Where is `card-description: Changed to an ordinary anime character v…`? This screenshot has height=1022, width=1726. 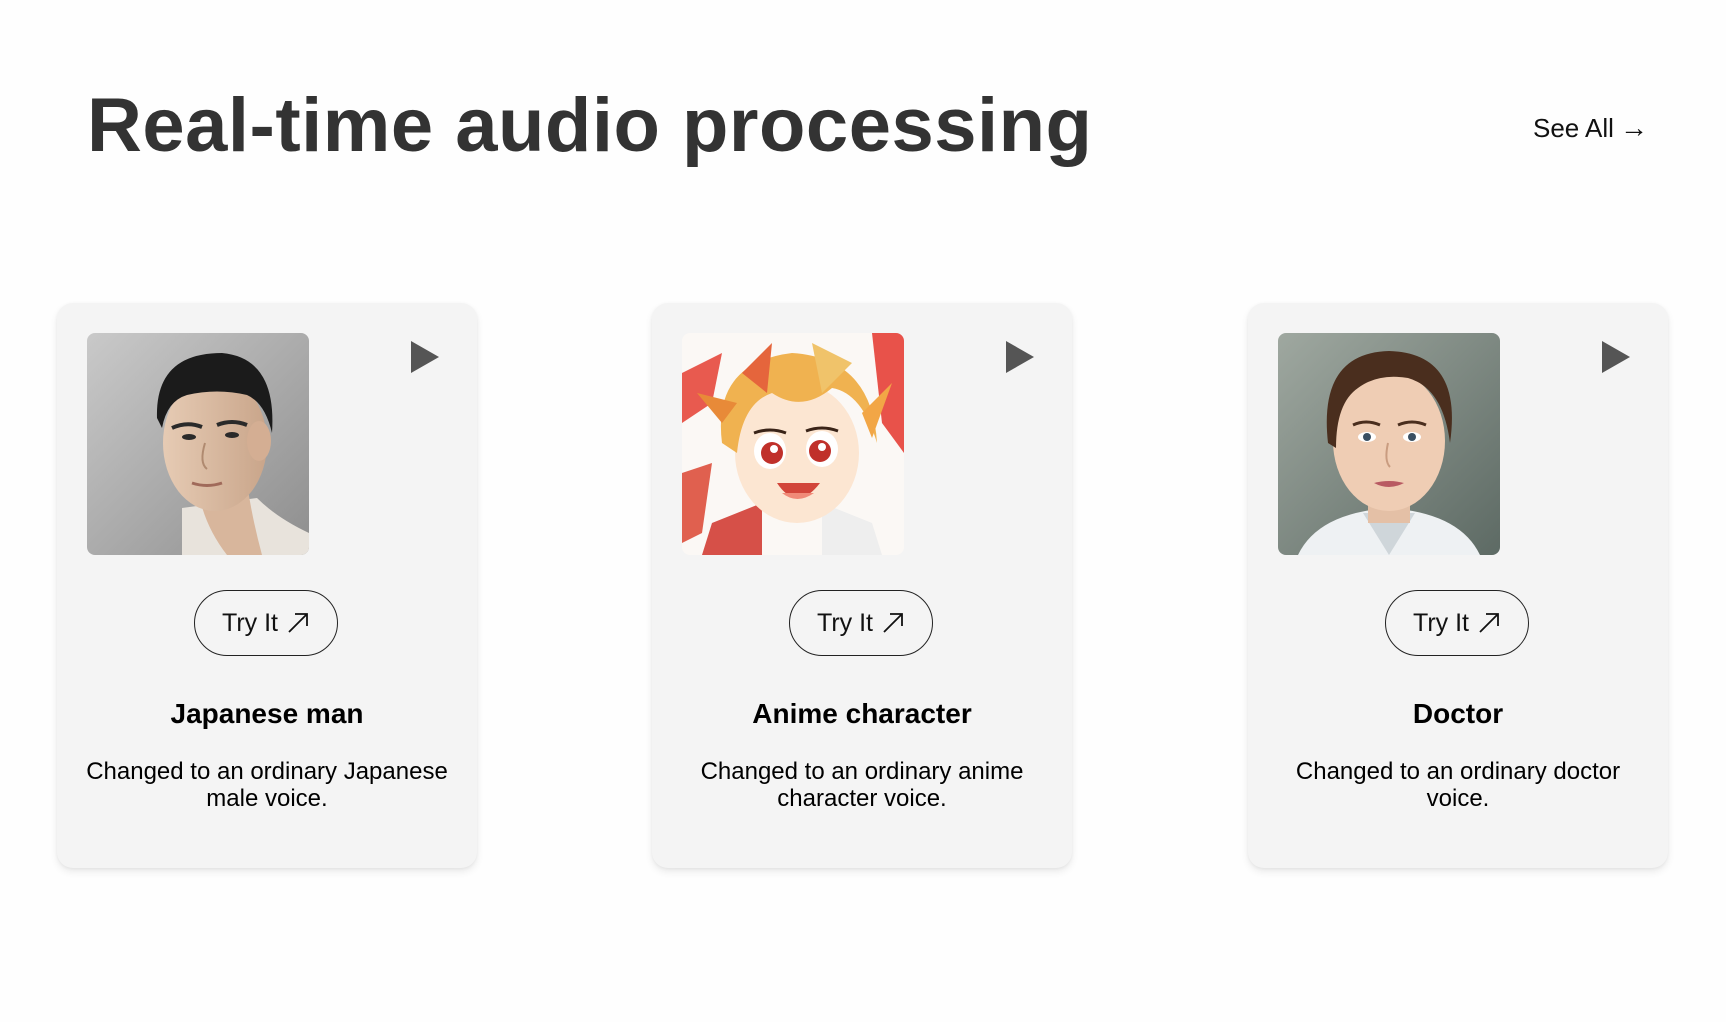
card-description: Changed to an ordinary anime character v… is located at coordinates (862, 785).